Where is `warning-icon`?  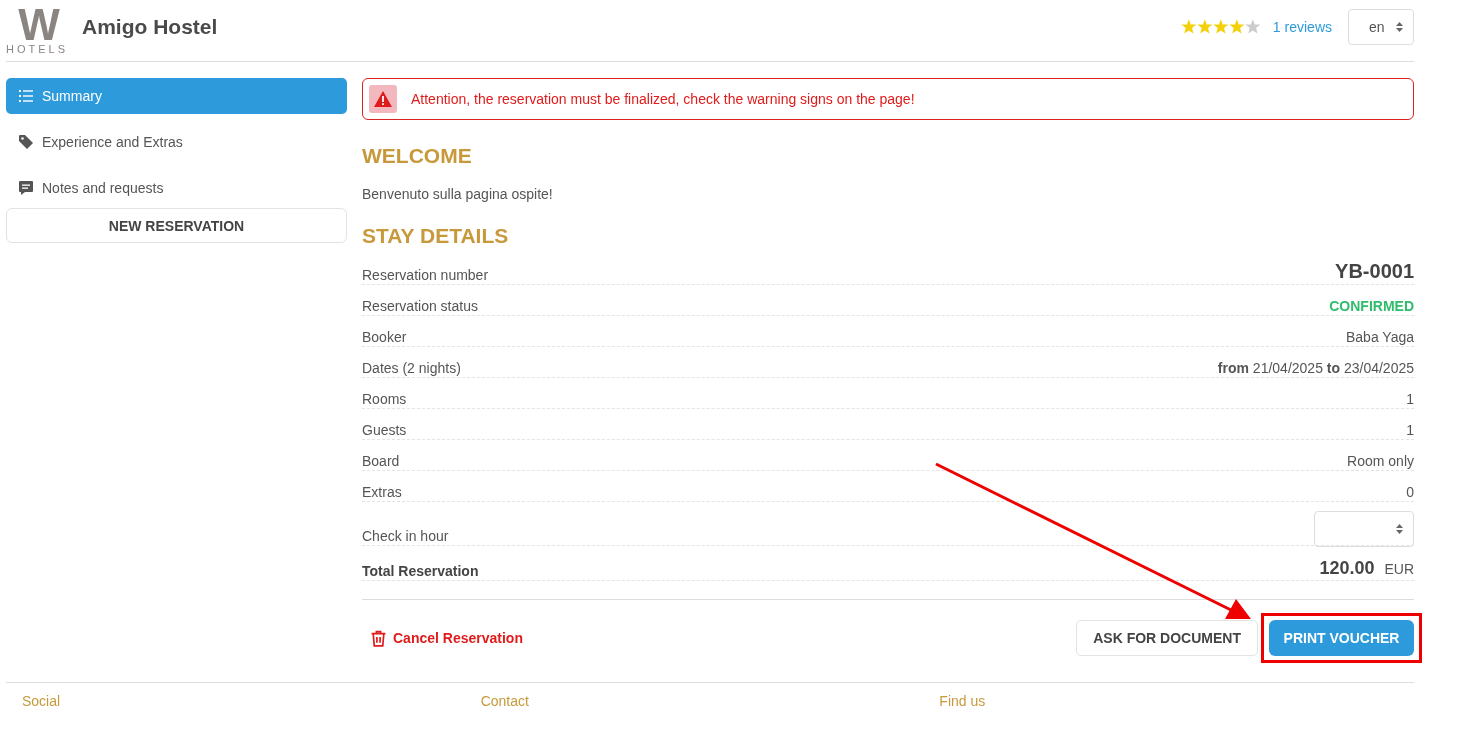
warning-icon is located at coordinates (383, 99).